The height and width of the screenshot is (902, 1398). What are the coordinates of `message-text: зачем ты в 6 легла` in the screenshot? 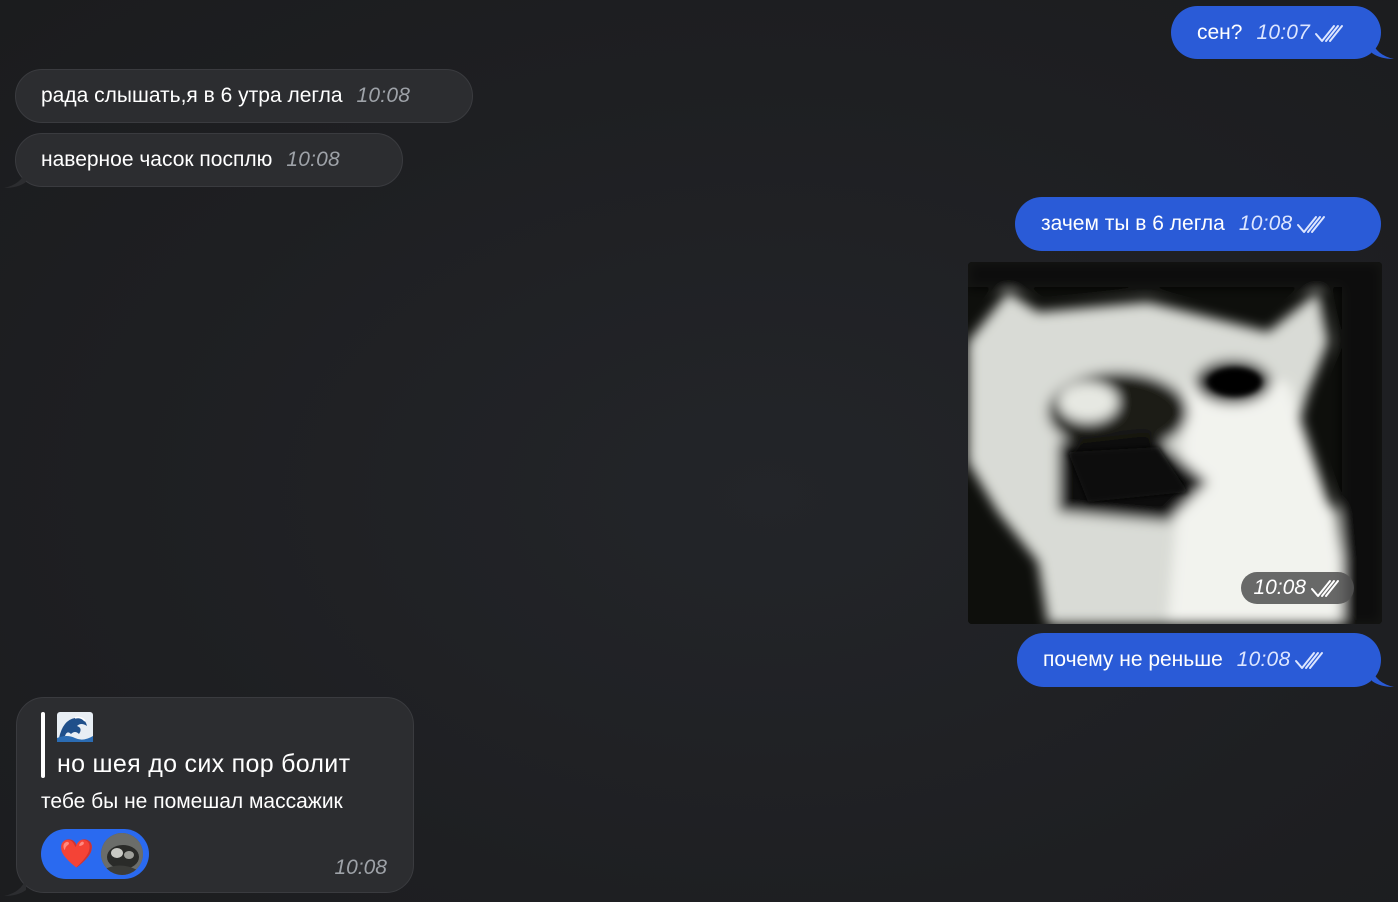 It's located at (1133, 223).